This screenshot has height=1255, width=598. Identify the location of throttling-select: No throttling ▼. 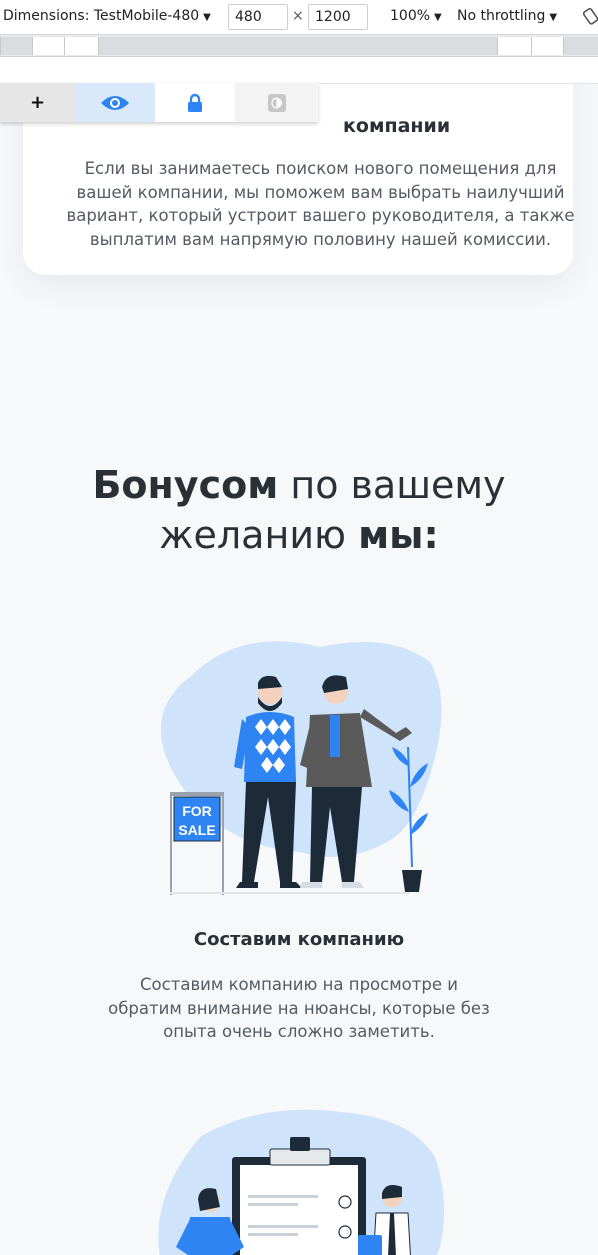
(507, 16).